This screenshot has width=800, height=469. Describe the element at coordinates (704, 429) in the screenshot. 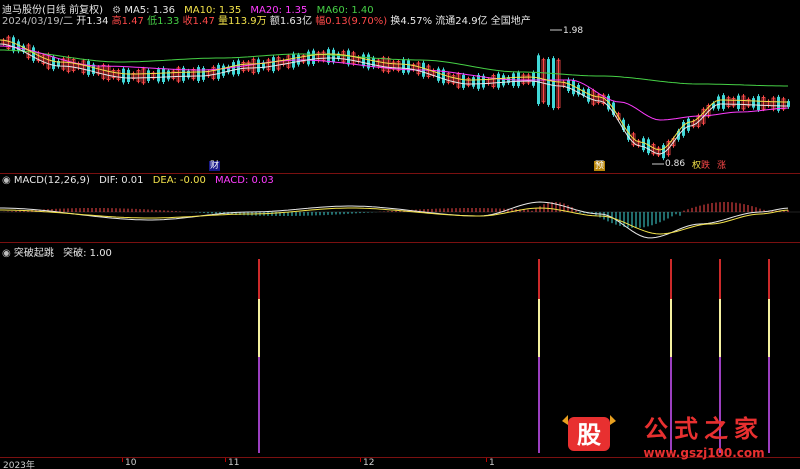

I see `watermark-title: 公式之家` at that location.